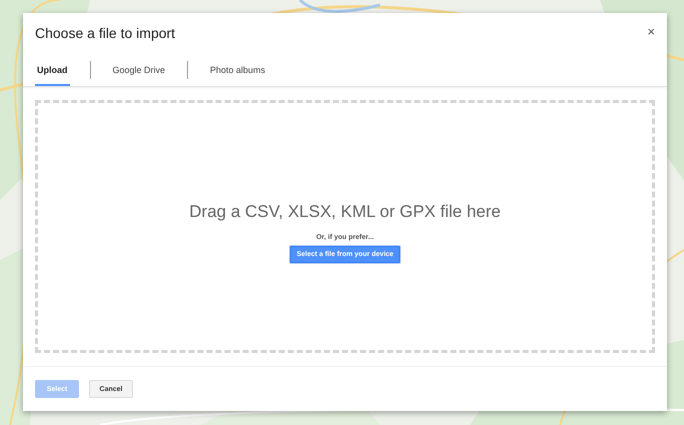 This screenshot has width=684, height=425. What do you see at coordinates (651, 31) in the screenshot?
I see `close-button: ×` at bounding box center [651, 31].